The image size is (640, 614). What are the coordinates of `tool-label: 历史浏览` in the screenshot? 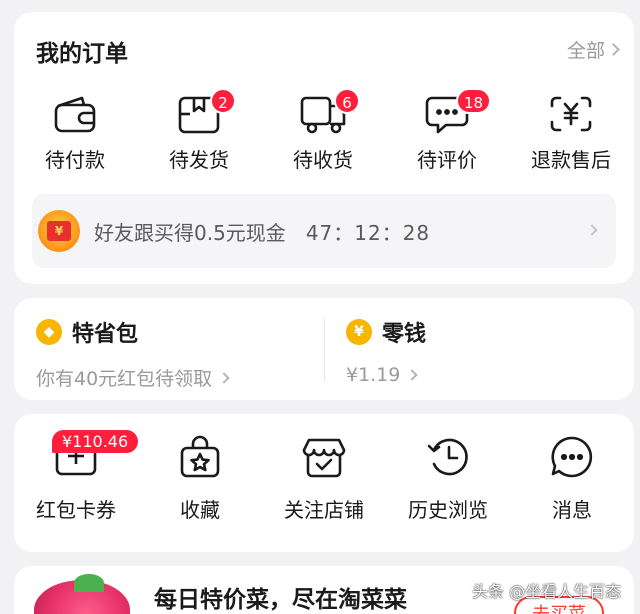 It's located at (448, 510).